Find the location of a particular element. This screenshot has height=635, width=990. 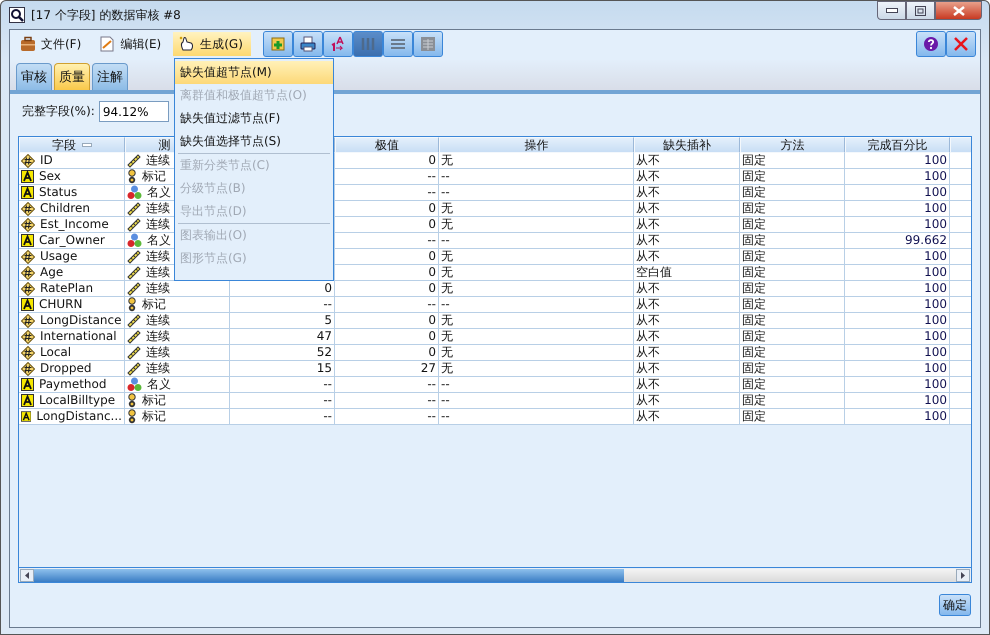

table-cell: LongDistance is located at coordinates (72, 321).